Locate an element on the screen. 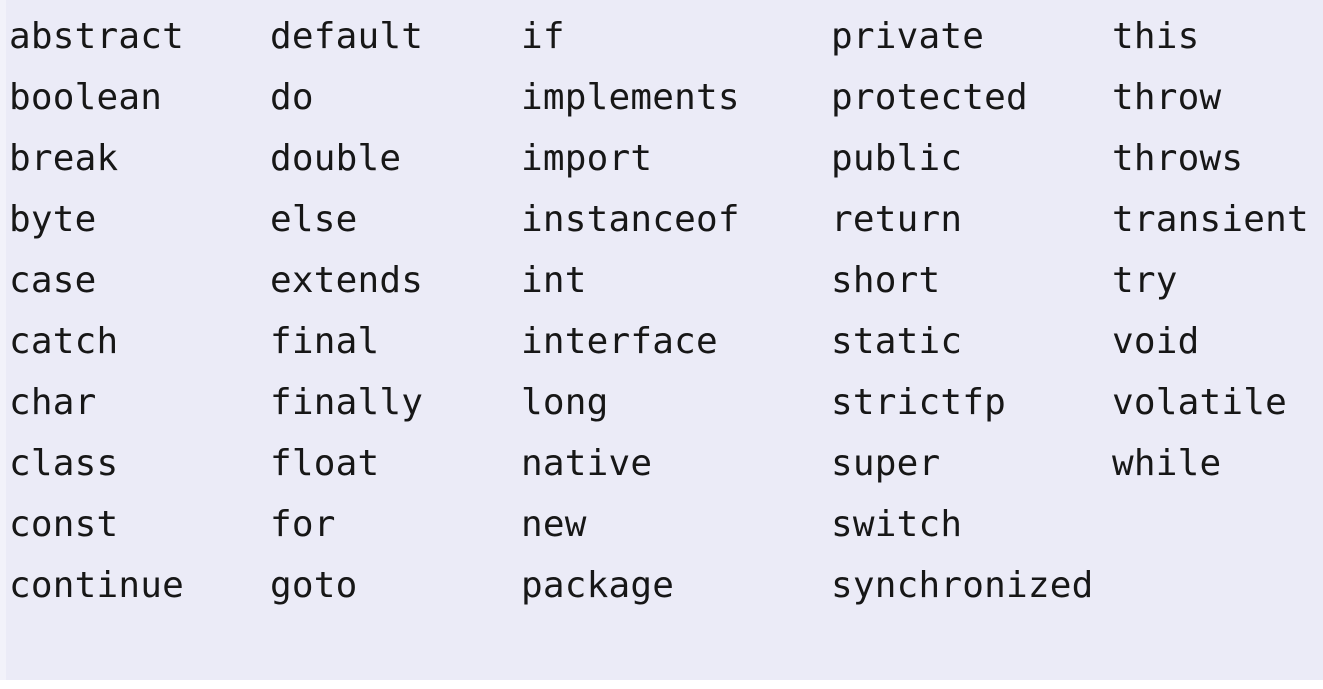 This screenshot has width=1323, height=689. keyword-item: native is located at coordinates (587, 463).